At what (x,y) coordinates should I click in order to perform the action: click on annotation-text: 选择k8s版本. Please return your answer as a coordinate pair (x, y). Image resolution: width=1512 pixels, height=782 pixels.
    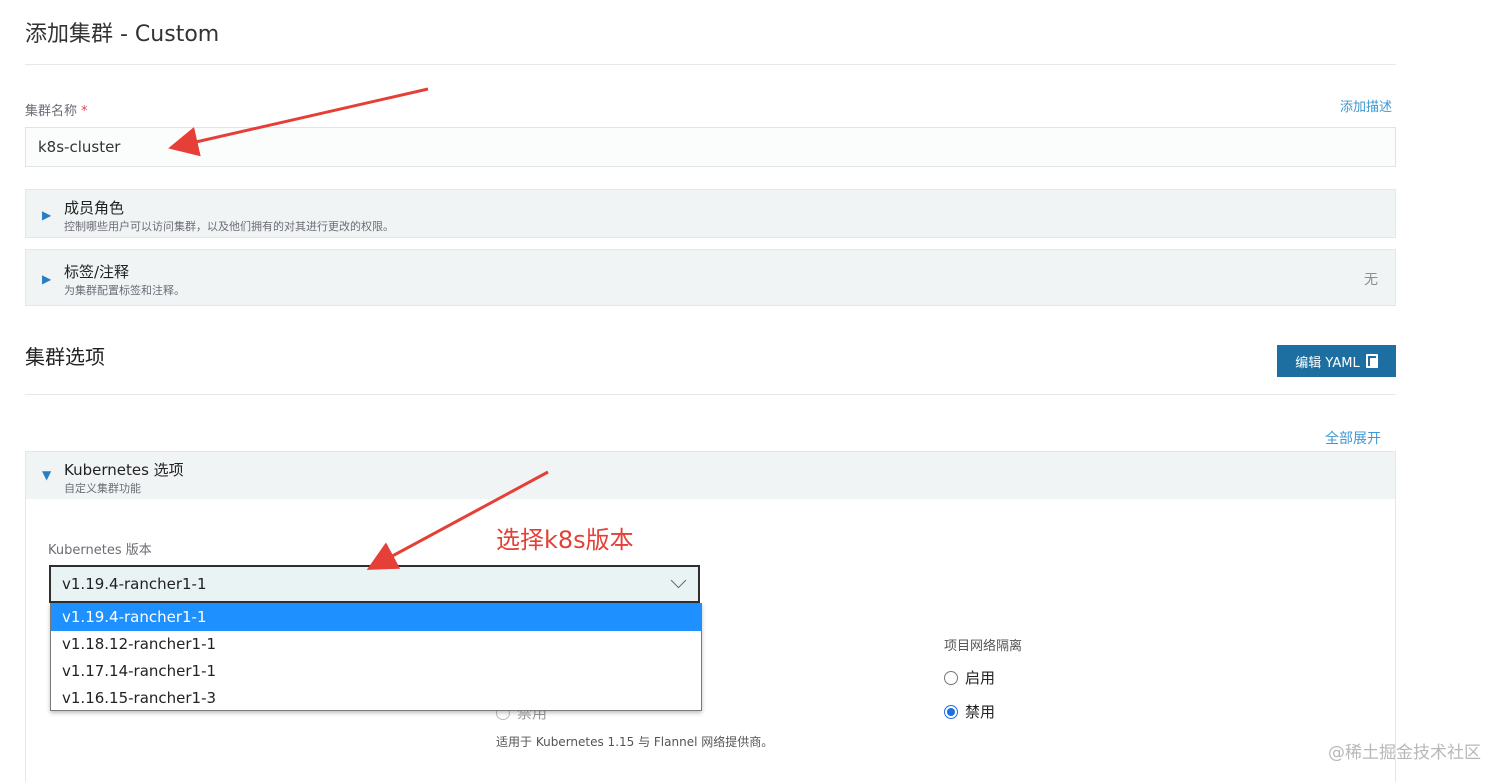
    Looking at the image, I should click on (565, 540).